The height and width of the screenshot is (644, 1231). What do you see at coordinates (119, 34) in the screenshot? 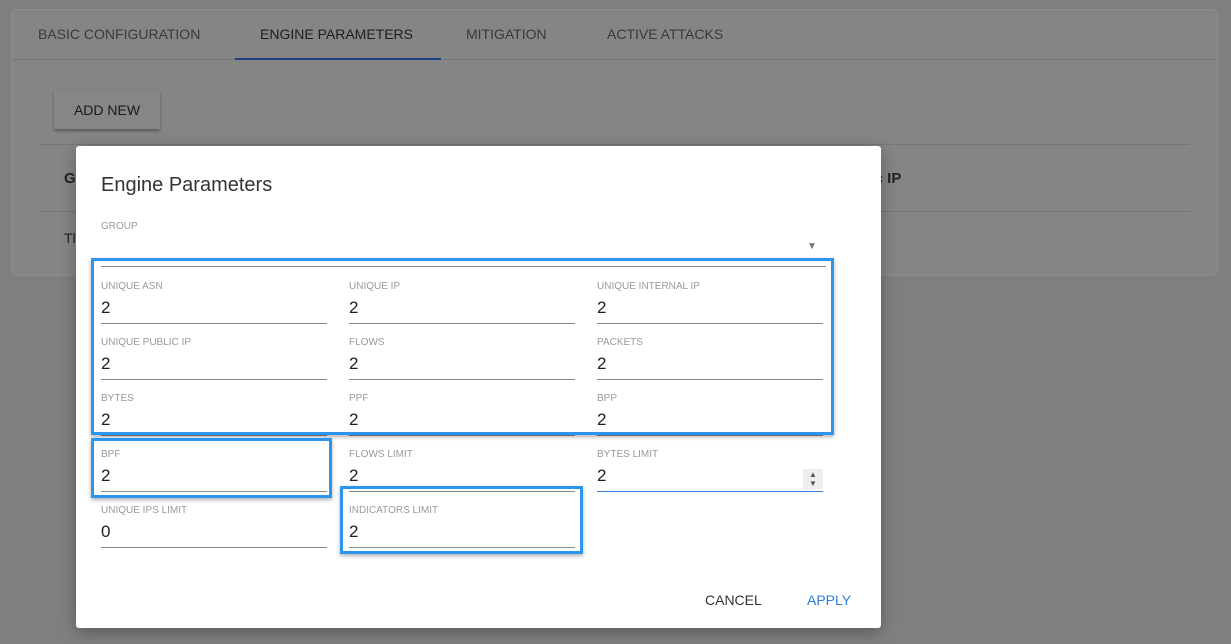
I see `tab-basic-configuration: BASIC CONFIGURATION` at bounding box center [119, 34].